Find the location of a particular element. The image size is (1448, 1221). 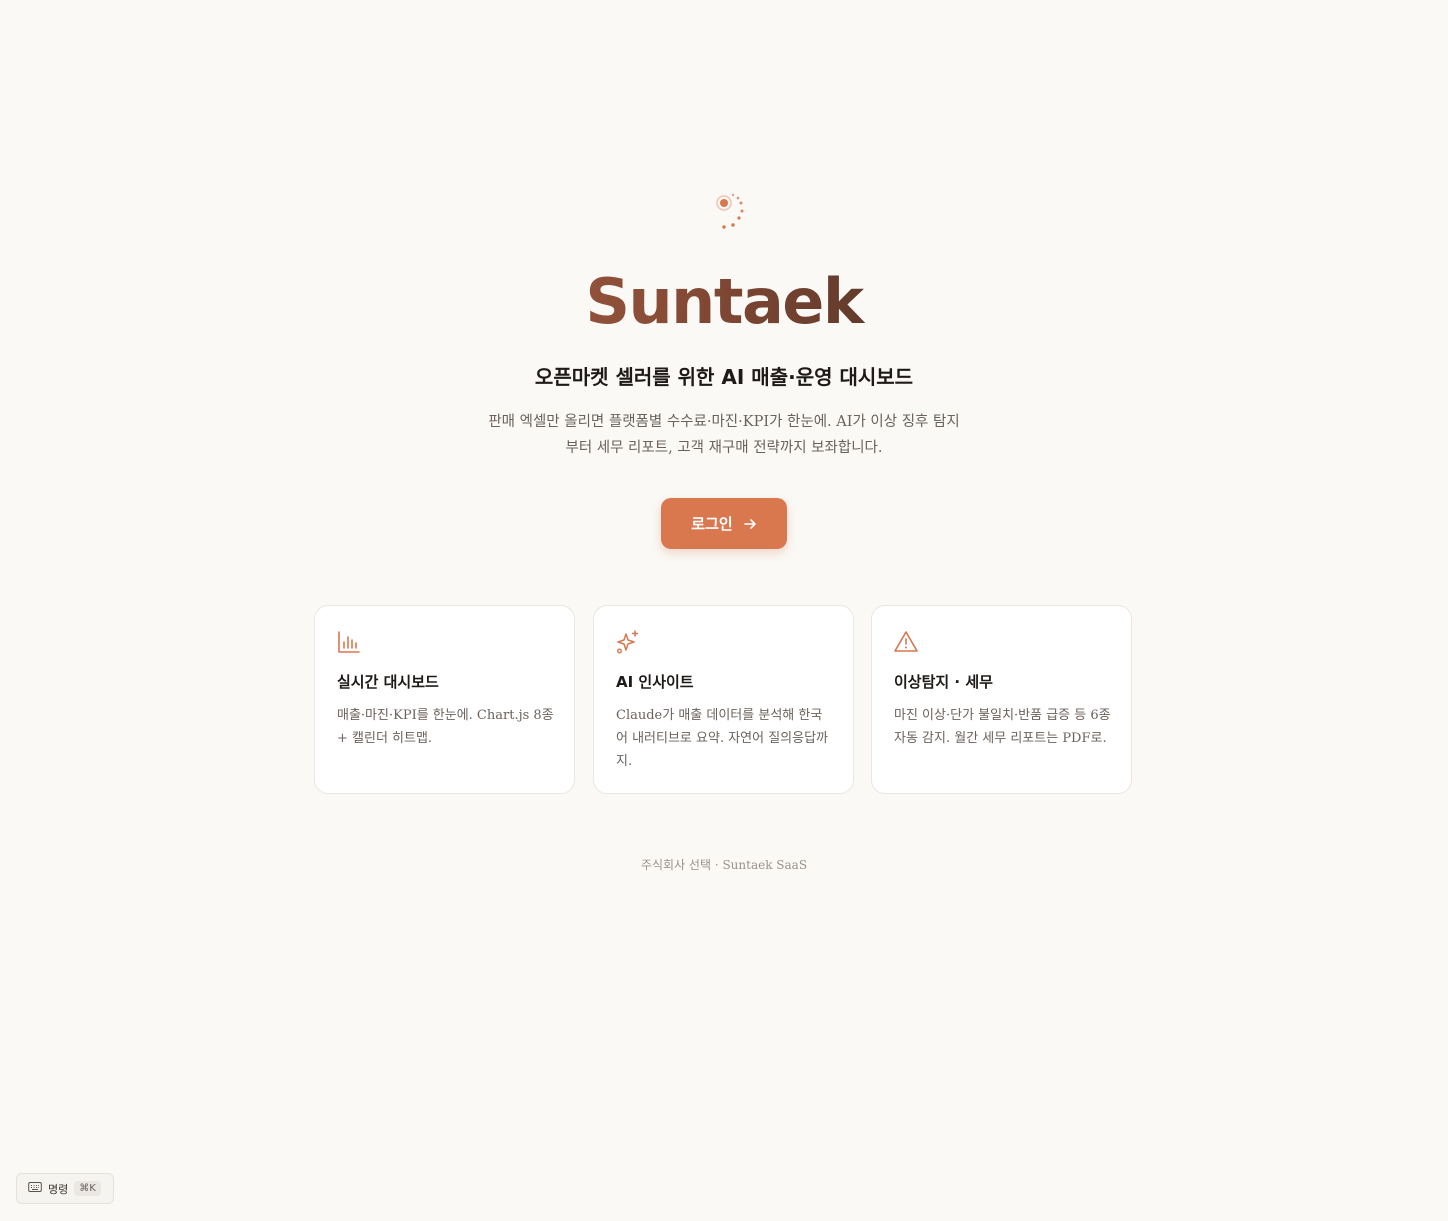

feature-description: 매출·마진·KPI를 한눈에. Chart.js 8종 + 캘린더 히트맵. is located at coordinates (445, 727).